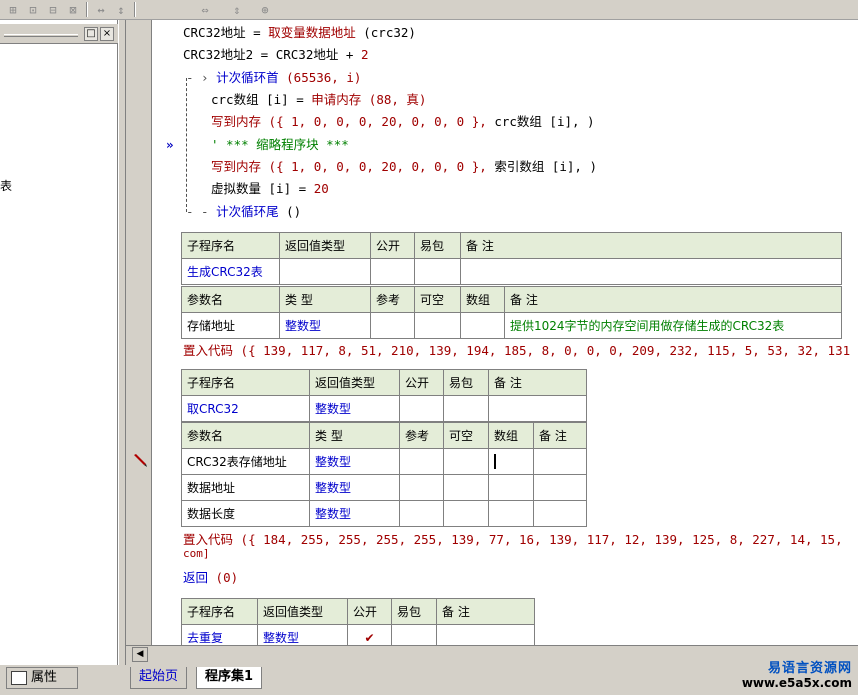 The image size is (858, 695). What do you see at coordinates (41, 35) in the screenshot?
I see `grip-bar` at bounding box center [41, 35].